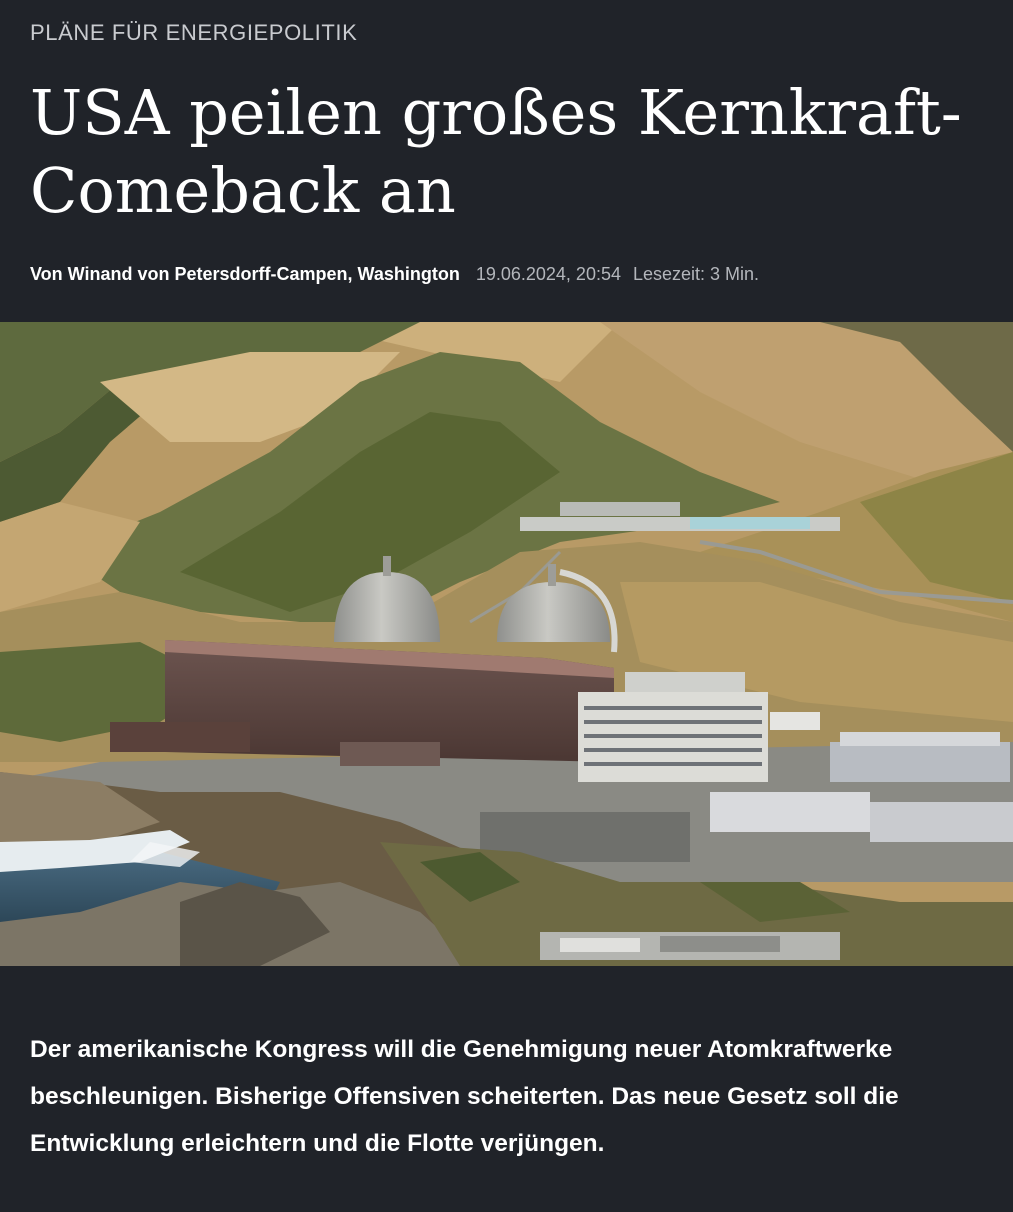 Image resolution: width=1013 pixels, height=1212 pixels. I want to click on reading-time: Lesezeit: 3 Min., so click(696, 274).